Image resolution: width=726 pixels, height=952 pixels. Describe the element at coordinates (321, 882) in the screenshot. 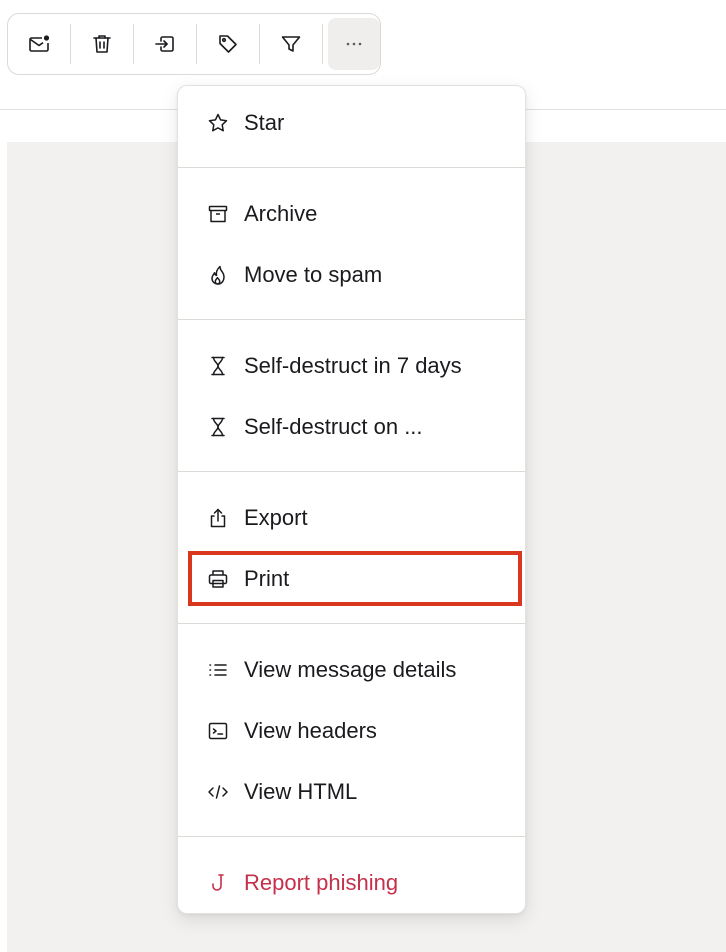

I see `menu-item-label: Report phishing` at that location.